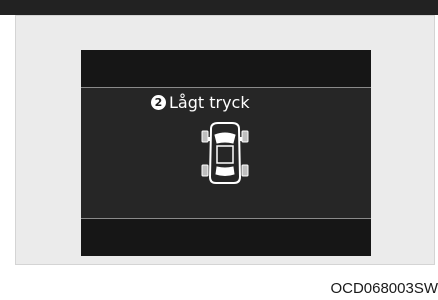  I want to click on circled-number-icon: 2, so click(158, 102).